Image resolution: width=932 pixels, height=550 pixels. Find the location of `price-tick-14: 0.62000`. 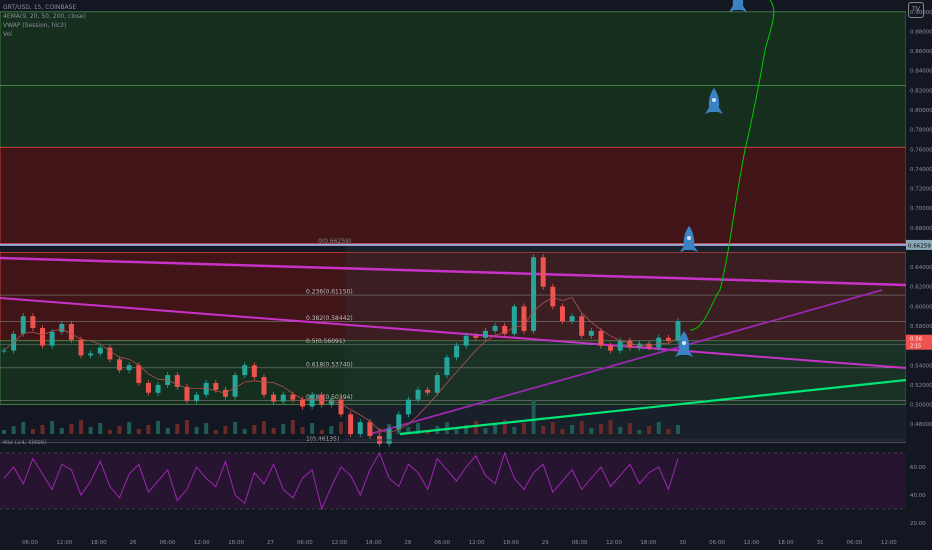

price-tick-14: 0.62000 is located at coordinates (921, 288).